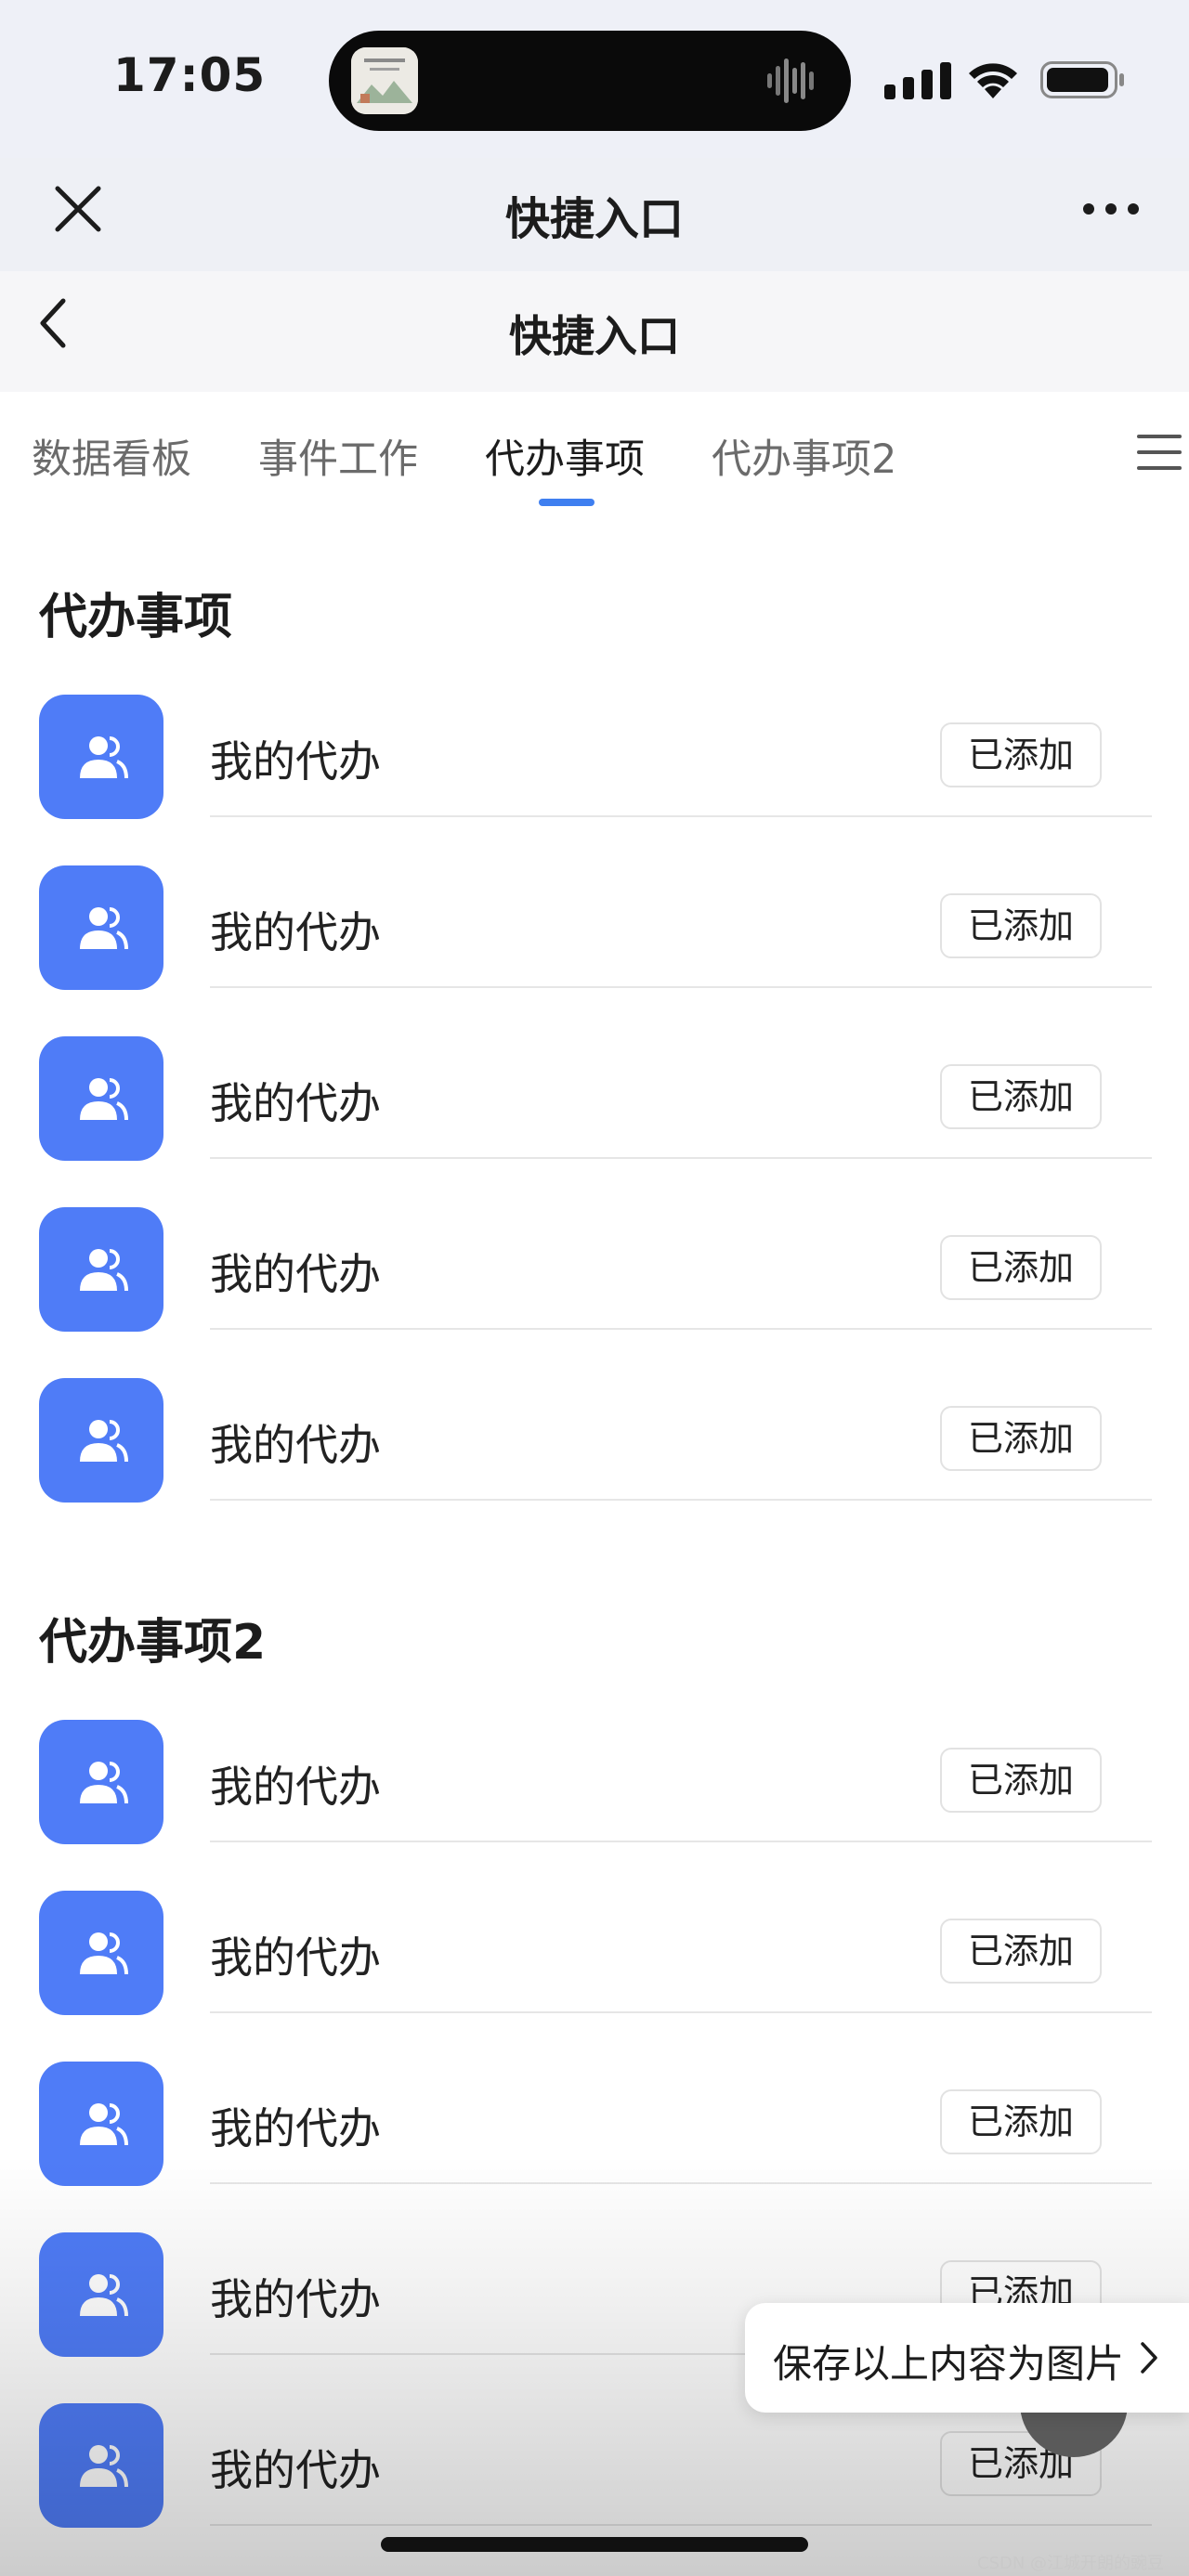 The width and height of the screenshot is (1189, 2576). What do you see at coordinates (136, 617) in the screenshot?
I see `section-title-todo: 代办事项` at bounding box center [136, 617].